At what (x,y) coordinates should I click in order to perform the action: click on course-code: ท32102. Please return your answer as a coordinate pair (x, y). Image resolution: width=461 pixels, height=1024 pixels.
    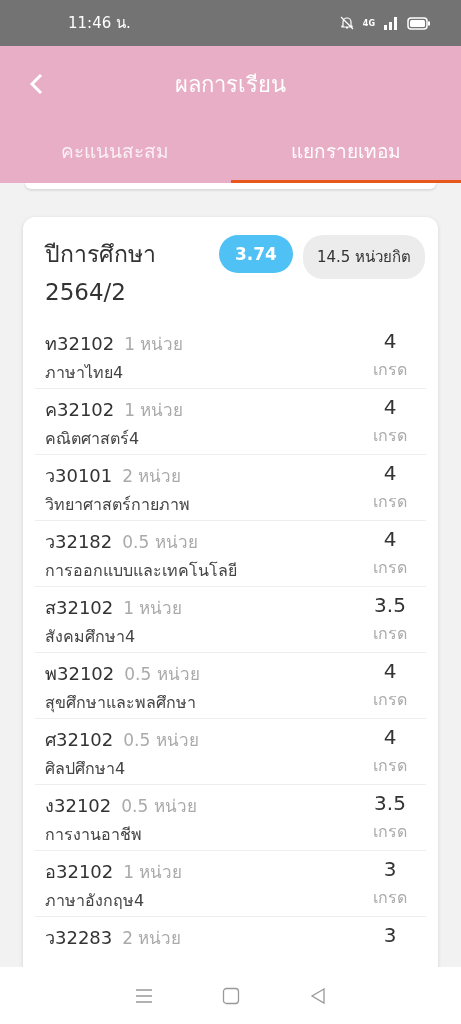
    Looking at the image, I should click on (80, 344).